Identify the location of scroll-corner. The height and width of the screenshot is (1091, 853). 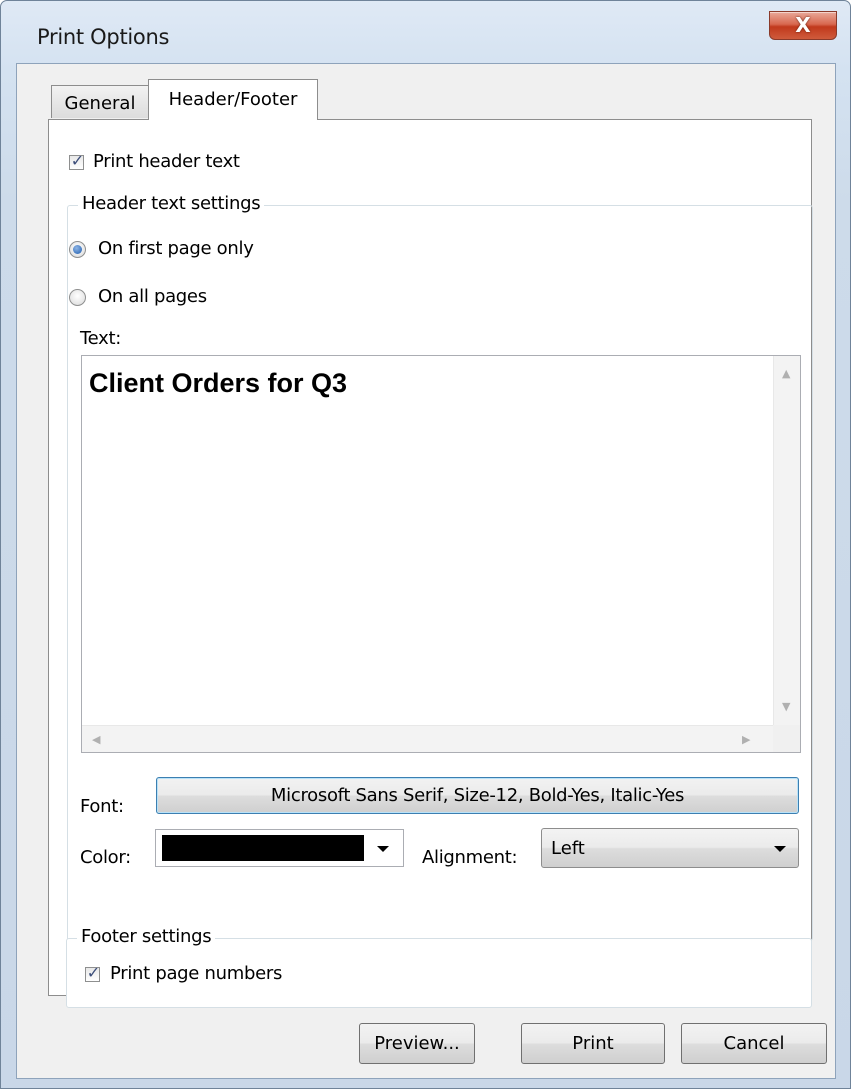
(786, 738).